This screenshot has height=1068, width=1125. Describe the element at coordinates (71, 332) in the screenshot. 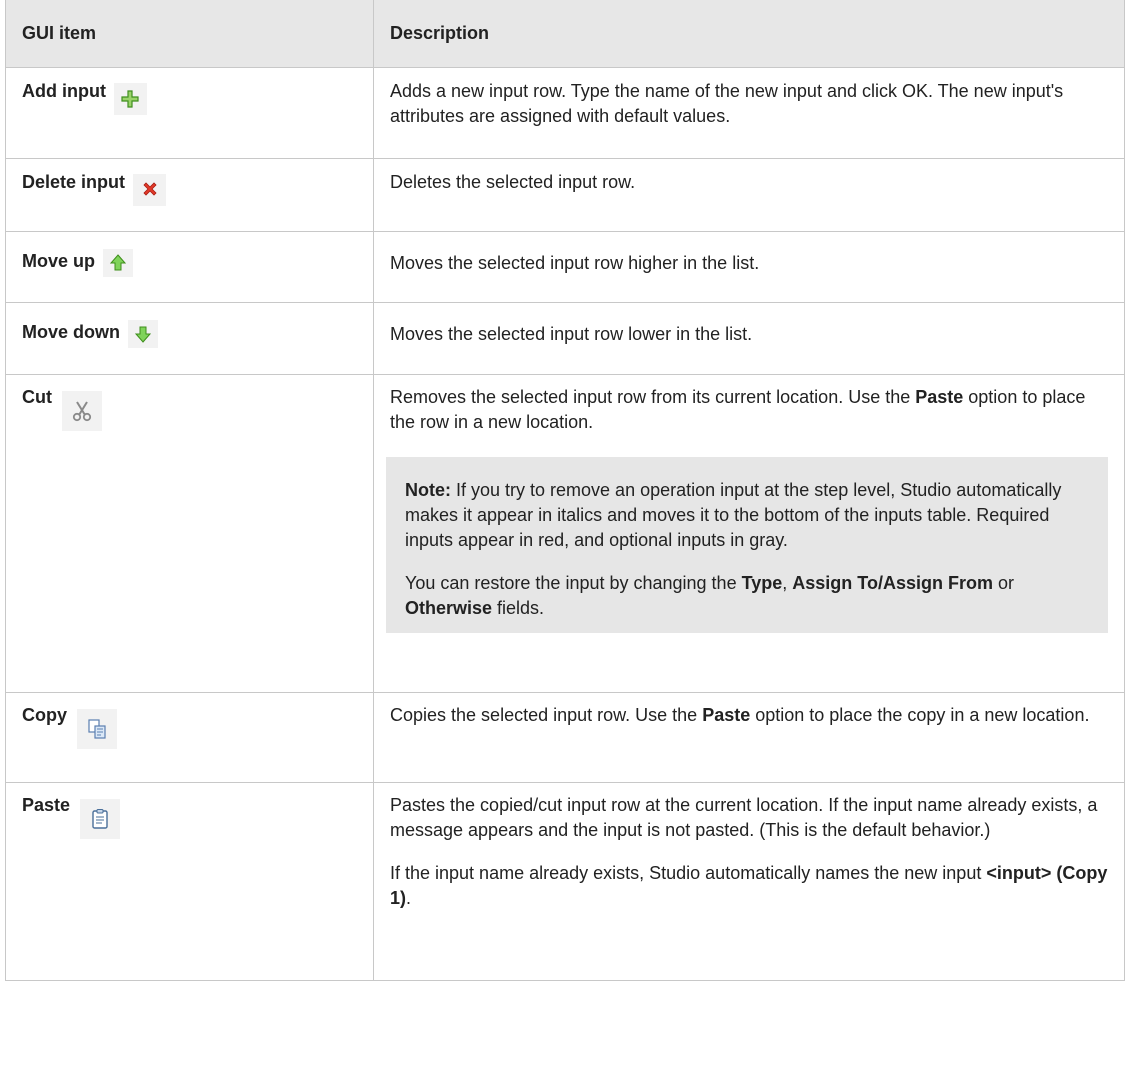

I see `item-label: Move down` at that location.